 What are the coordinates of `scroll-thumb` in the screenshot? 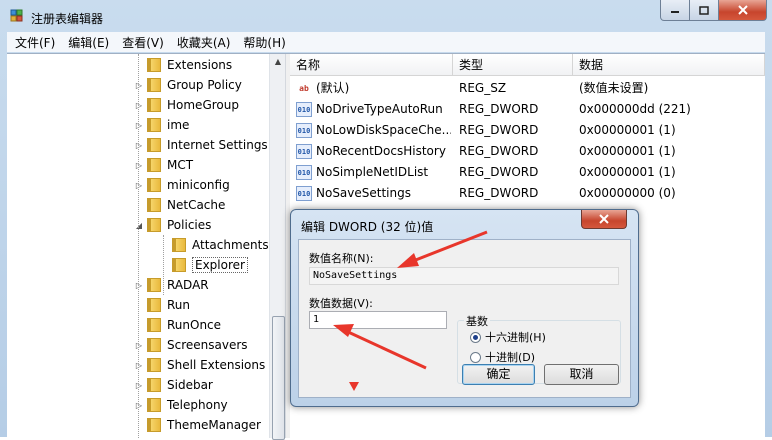 It's located at (278, 378).